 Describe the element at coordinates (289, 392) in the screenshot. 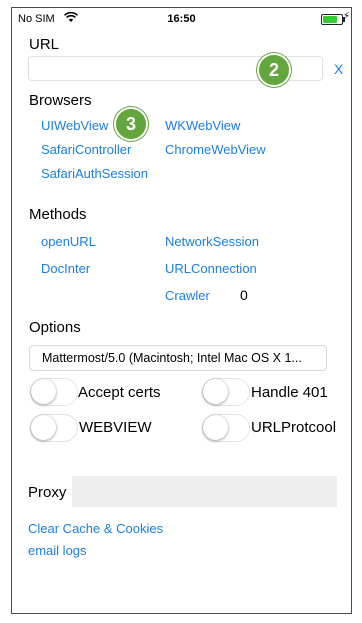

I see `handle-401-label: Handle 401` at that location.